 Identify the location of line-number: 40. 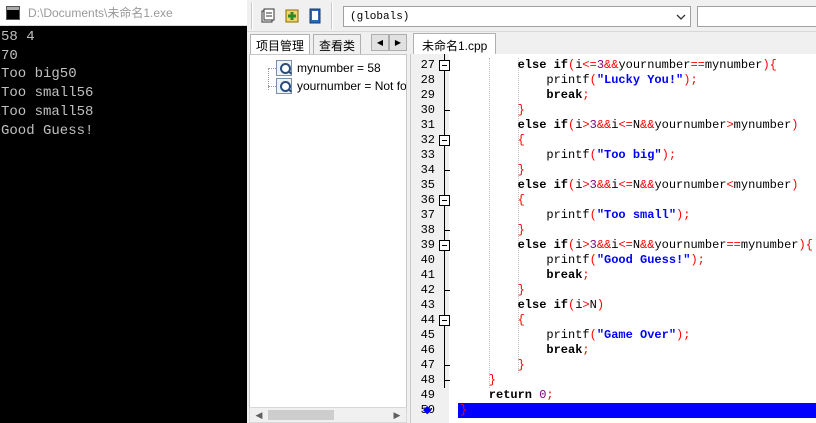
(427, 260).